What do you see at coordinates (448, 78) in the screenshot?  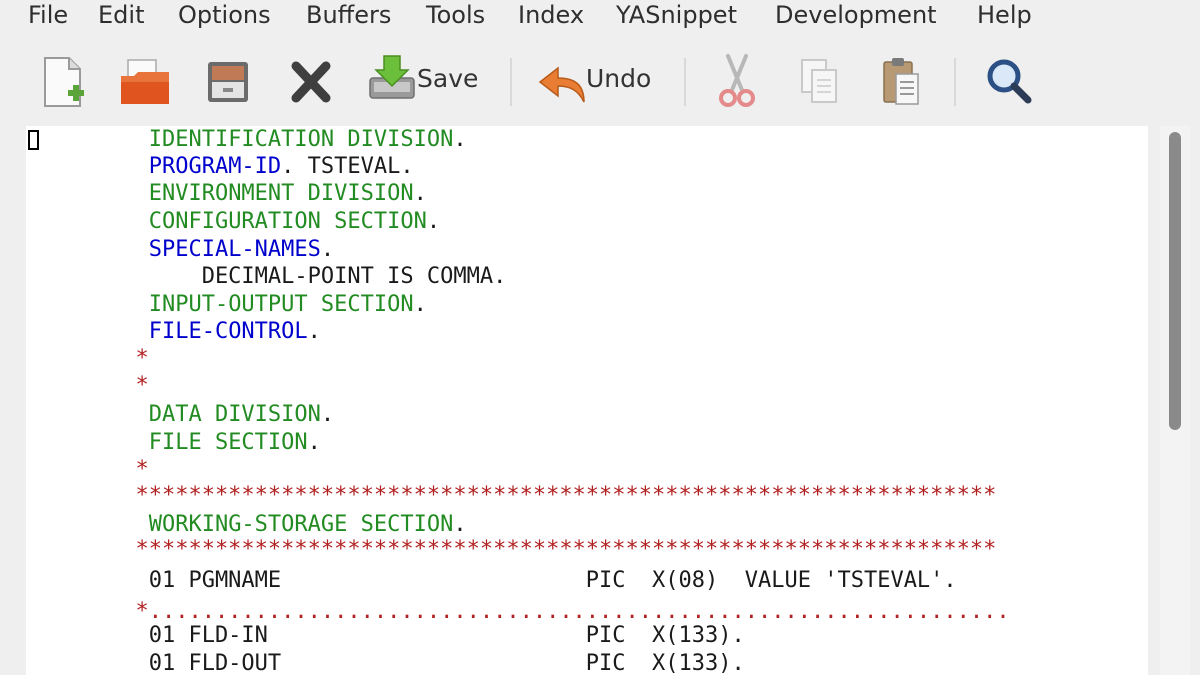 I see `save-label: Save` at bounding box center [448, 78].